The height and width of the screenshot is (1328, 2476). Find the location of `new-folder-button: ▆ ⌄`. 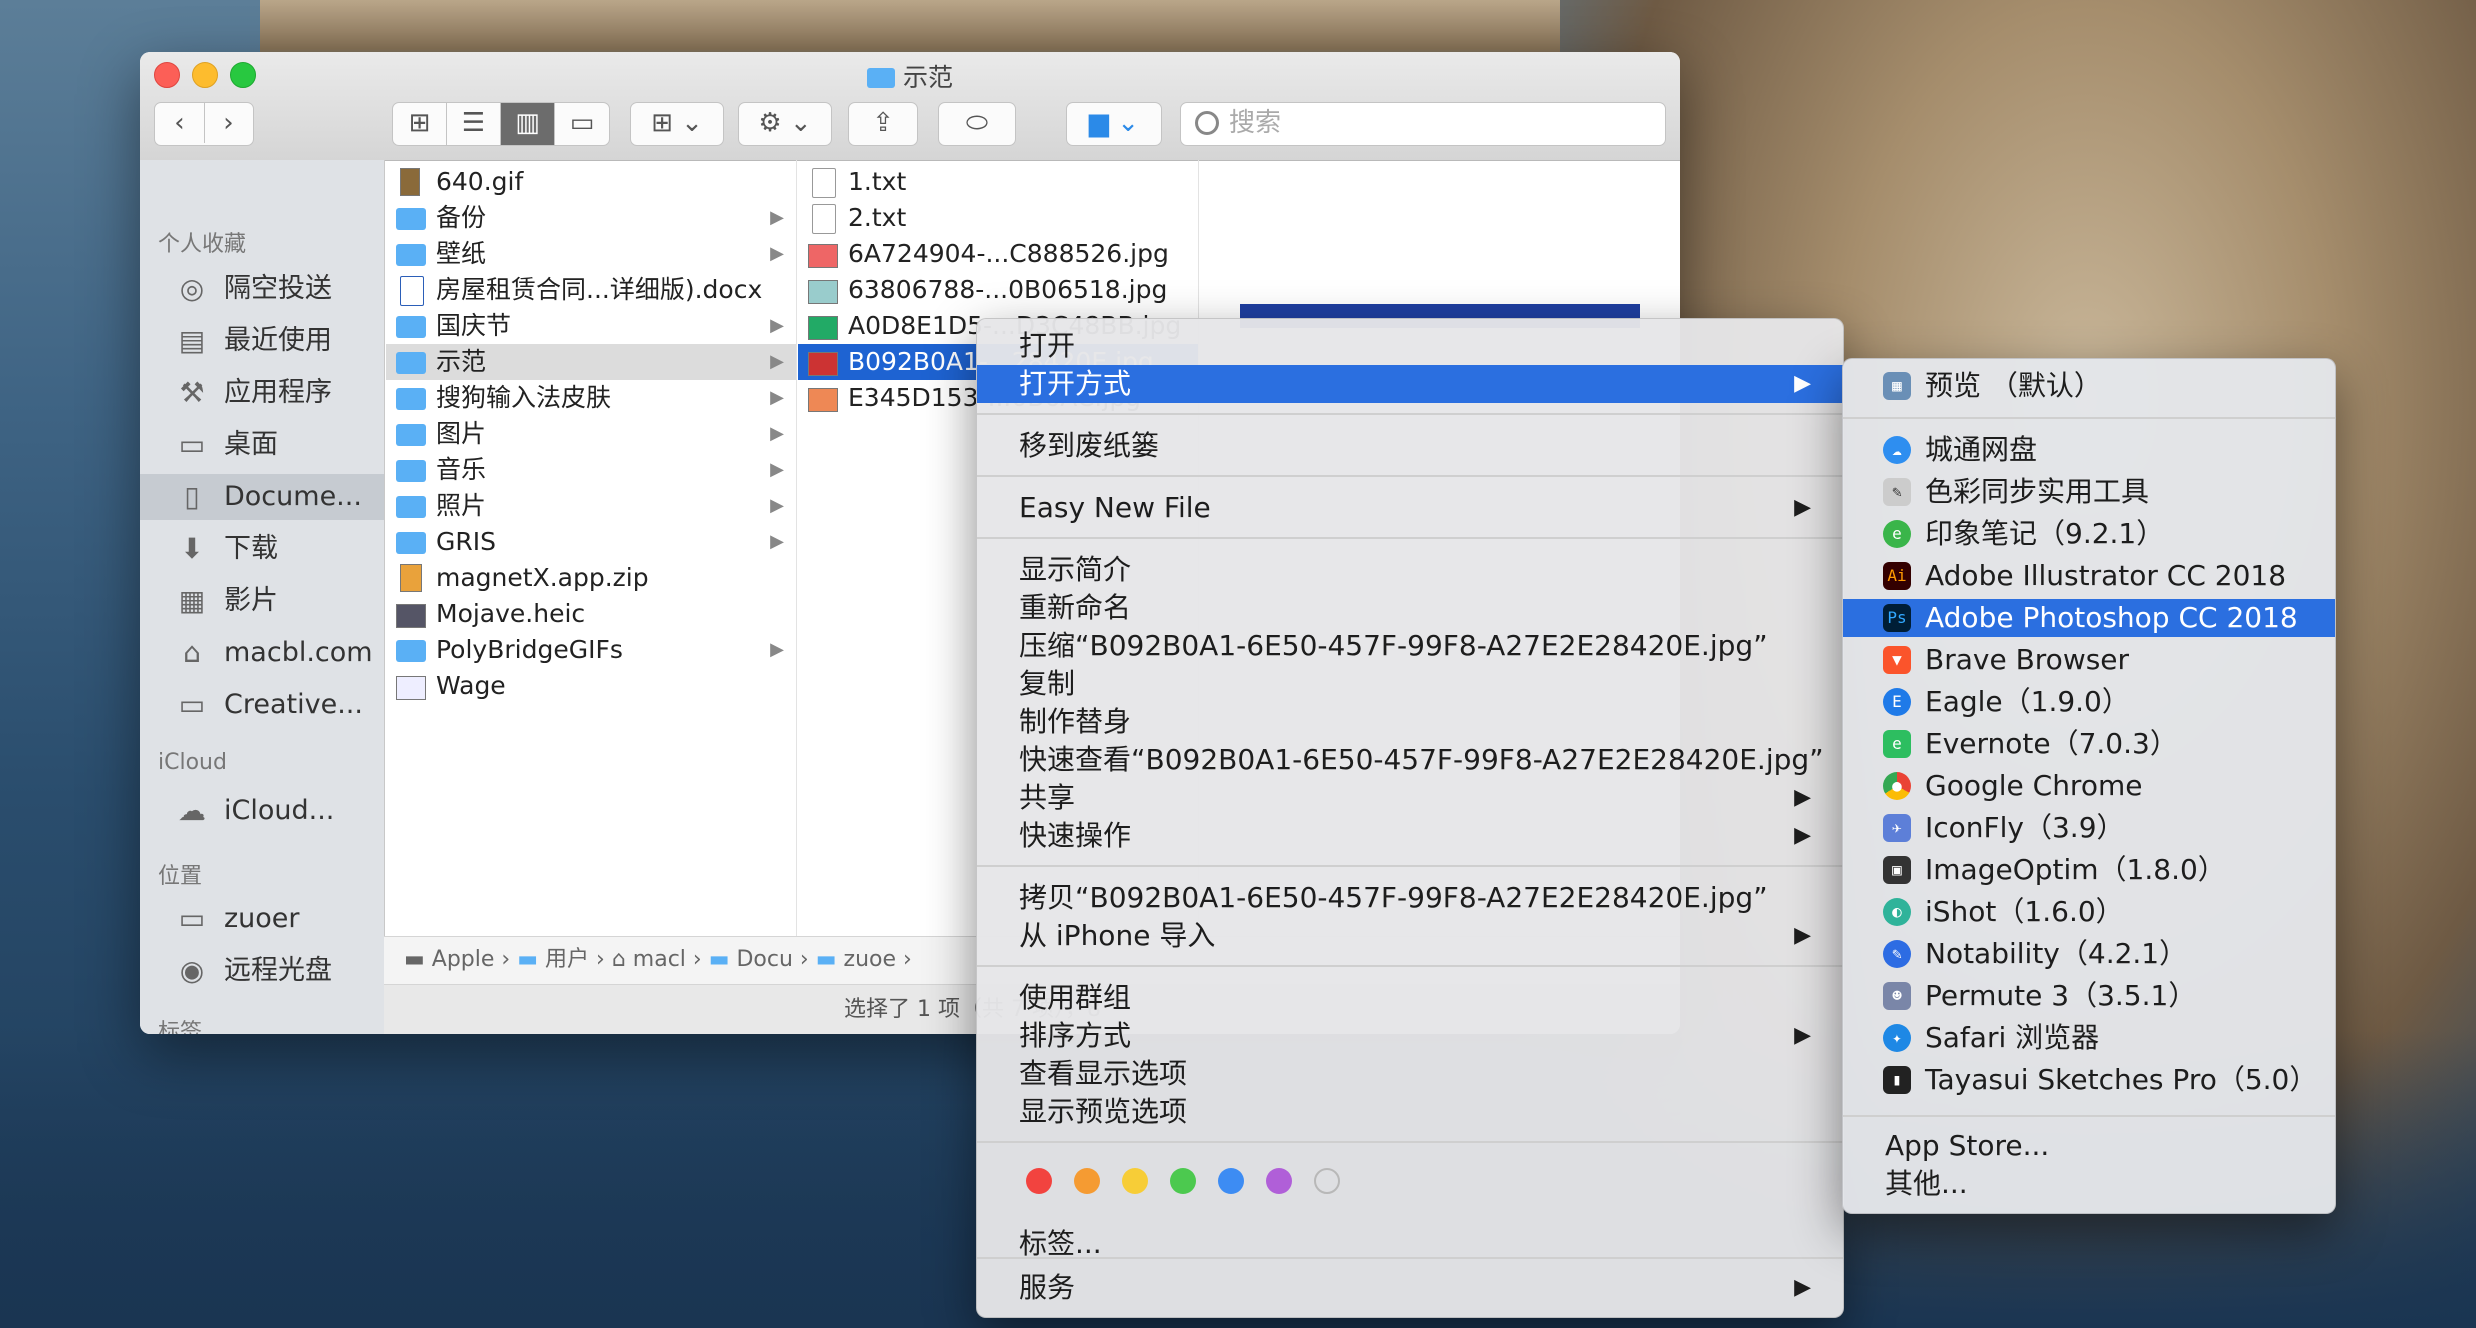

new-folder-button: ▆ ⌄ is located at coordinates (1114, 124).